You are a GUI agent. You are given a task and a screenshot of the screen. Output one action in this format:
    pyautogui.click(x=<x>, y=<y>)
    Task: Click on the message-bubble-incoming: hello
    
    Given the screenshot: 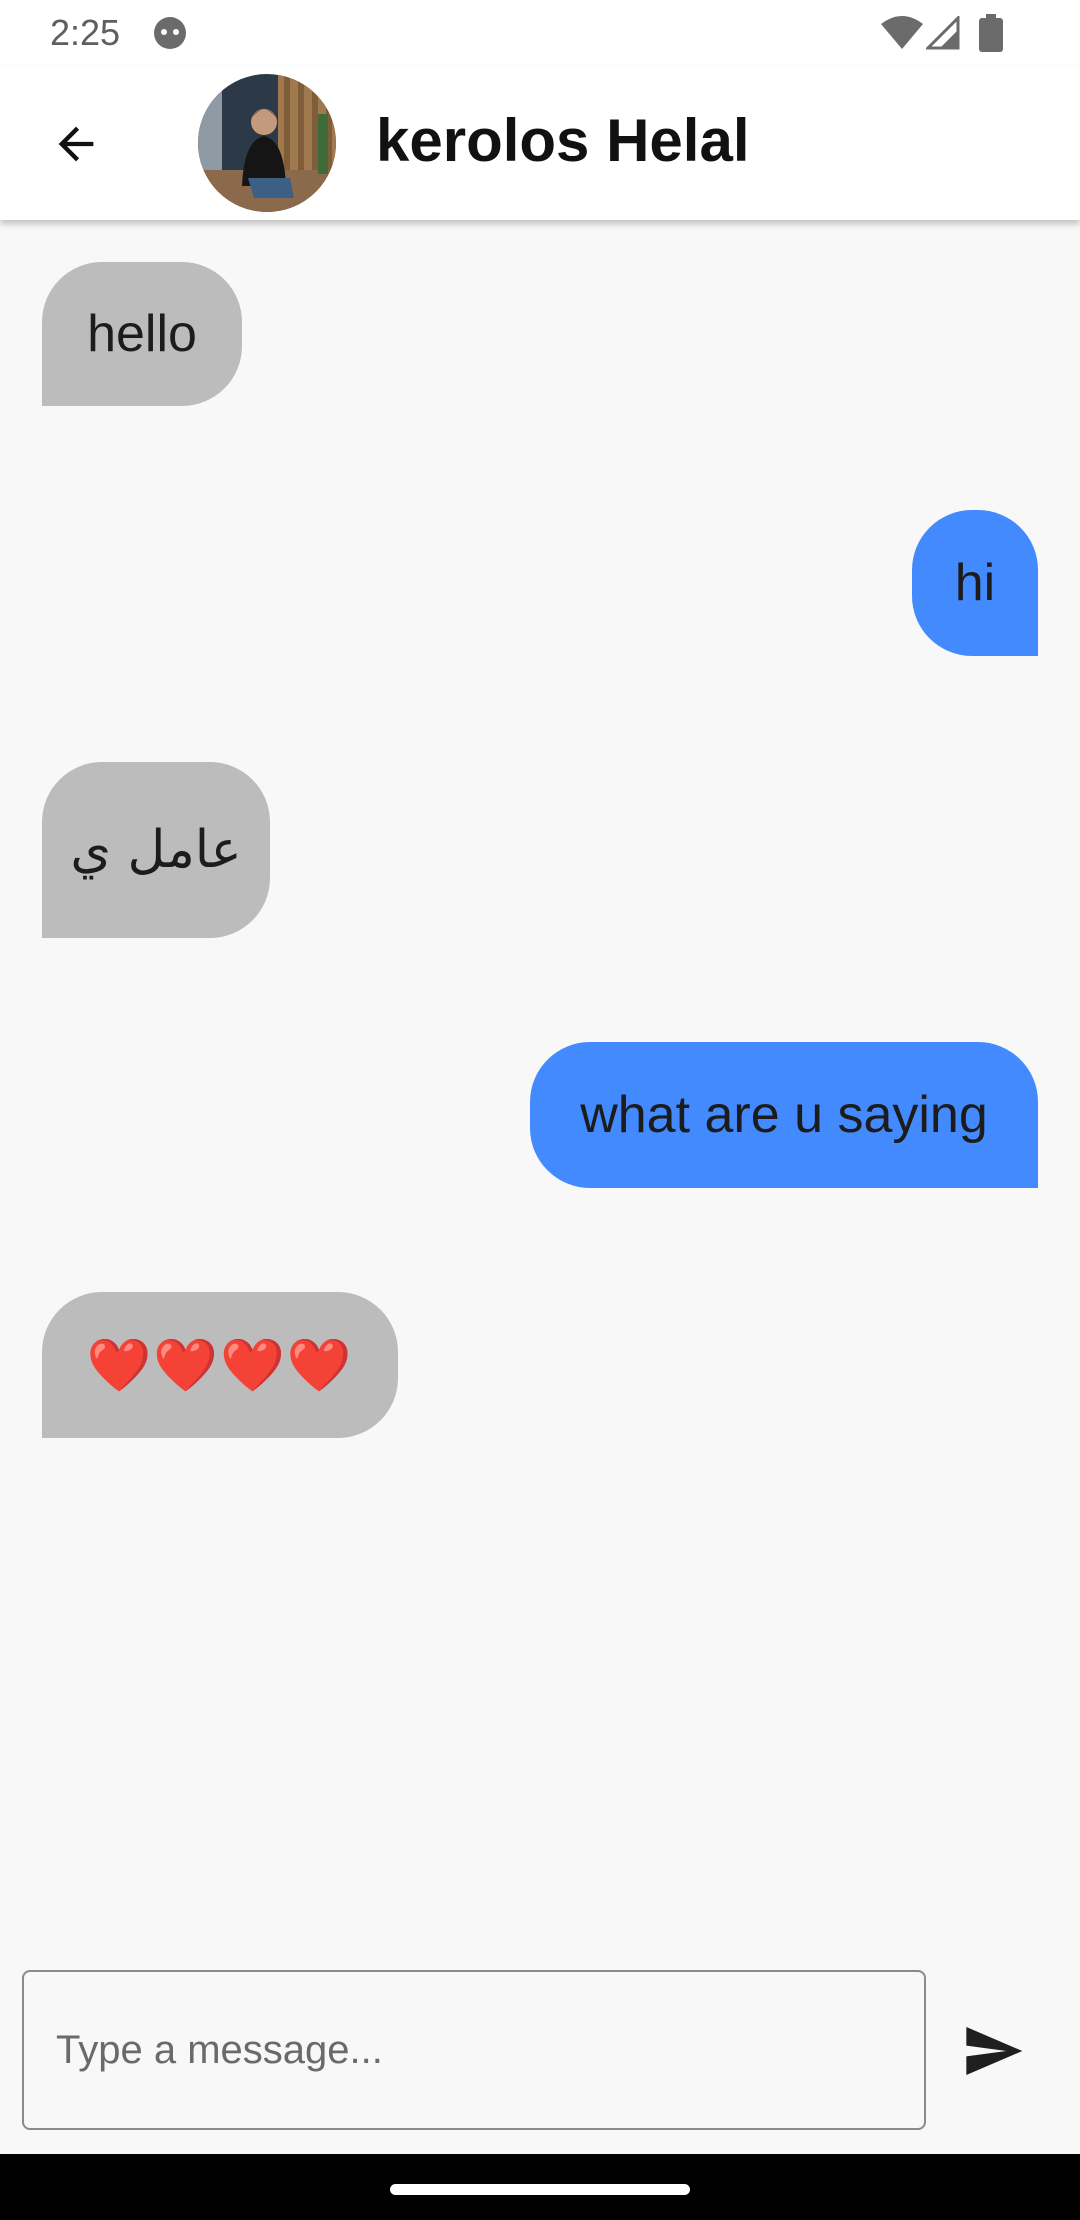 What is the action you would take?
    pyautogui.click(x=142, y=334)
    